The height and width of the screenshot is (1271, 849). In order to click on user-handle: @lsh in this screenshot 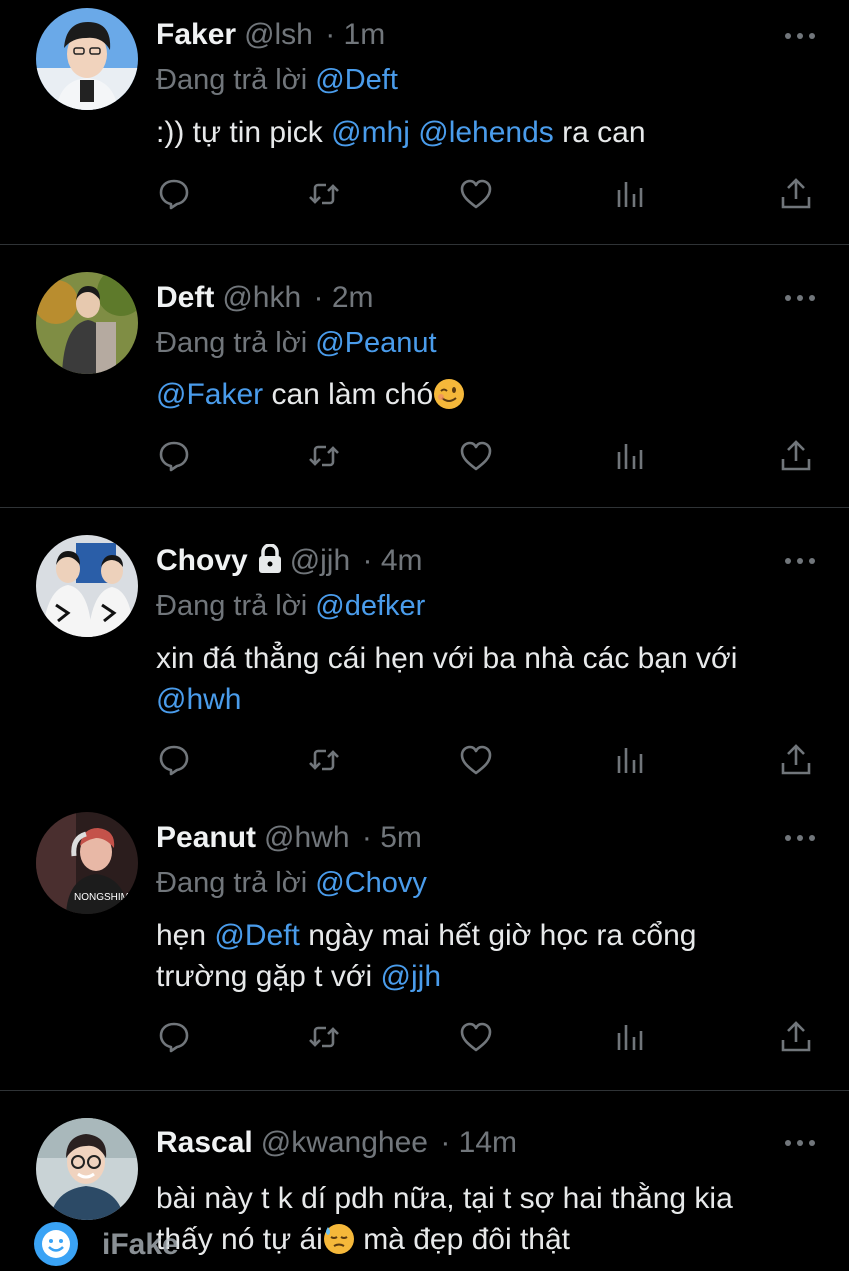, I will do `click(278, 34)`.